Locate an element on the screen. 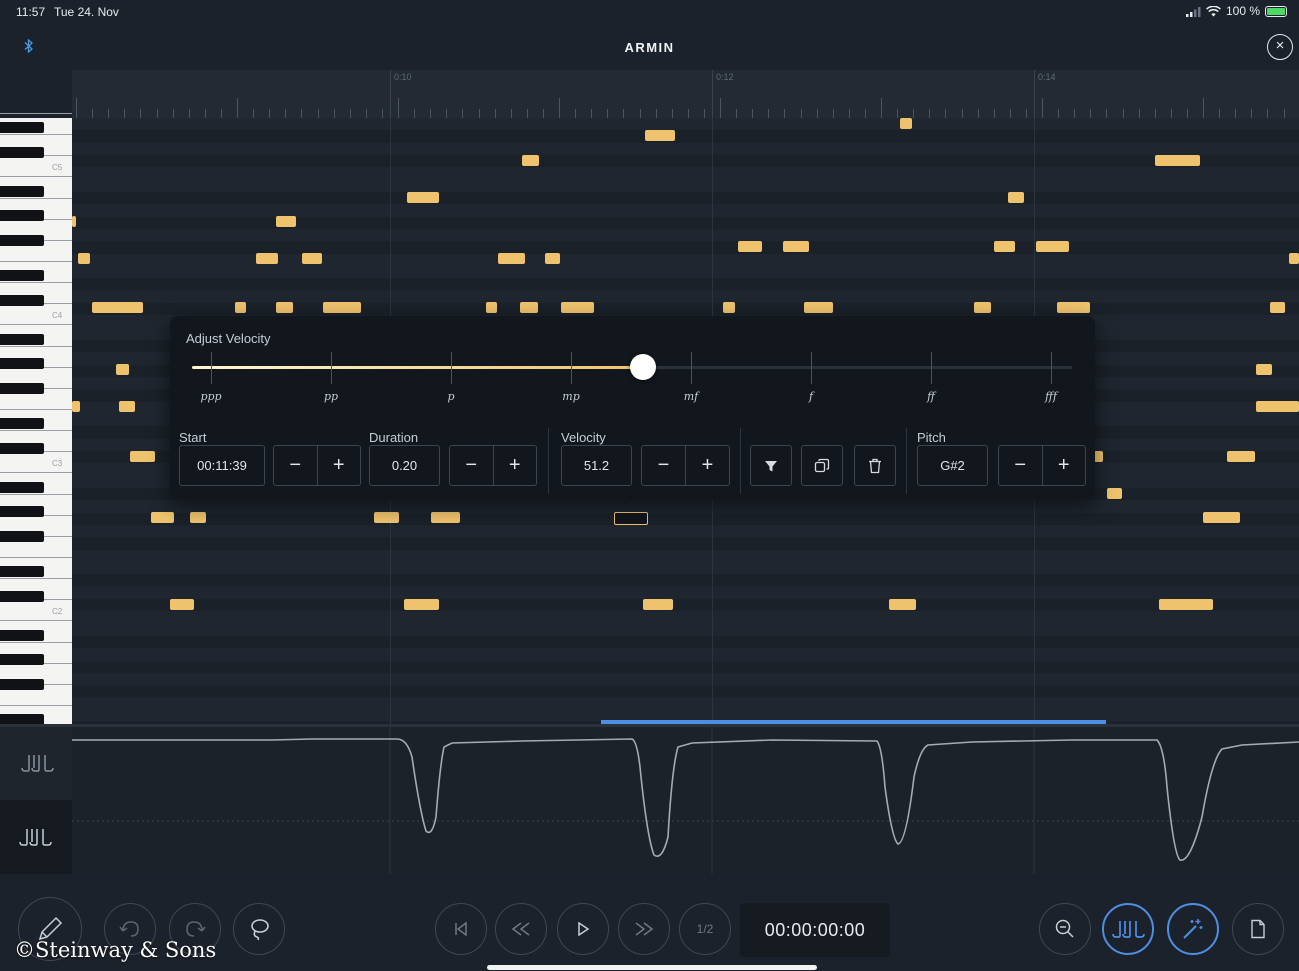 This screenshot has width=1299, height=971. duration-stepper: − + is located at coordinates (493, 465).